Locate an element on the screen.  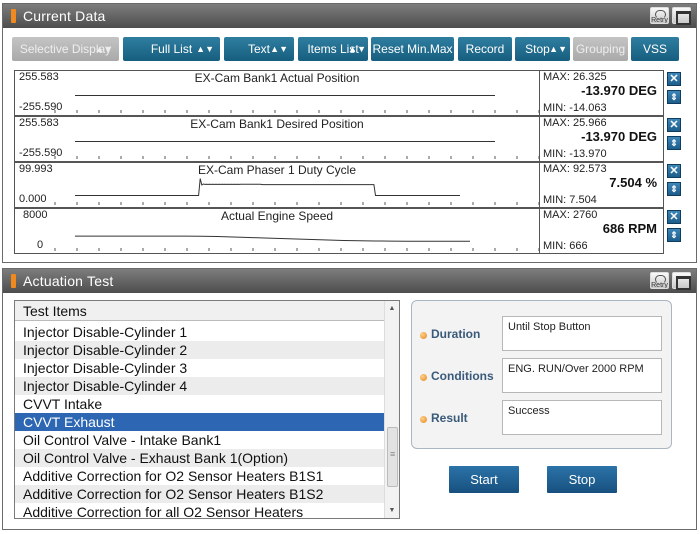
meter-min: MIN: -14.063 is located at coordinates (575, 108).